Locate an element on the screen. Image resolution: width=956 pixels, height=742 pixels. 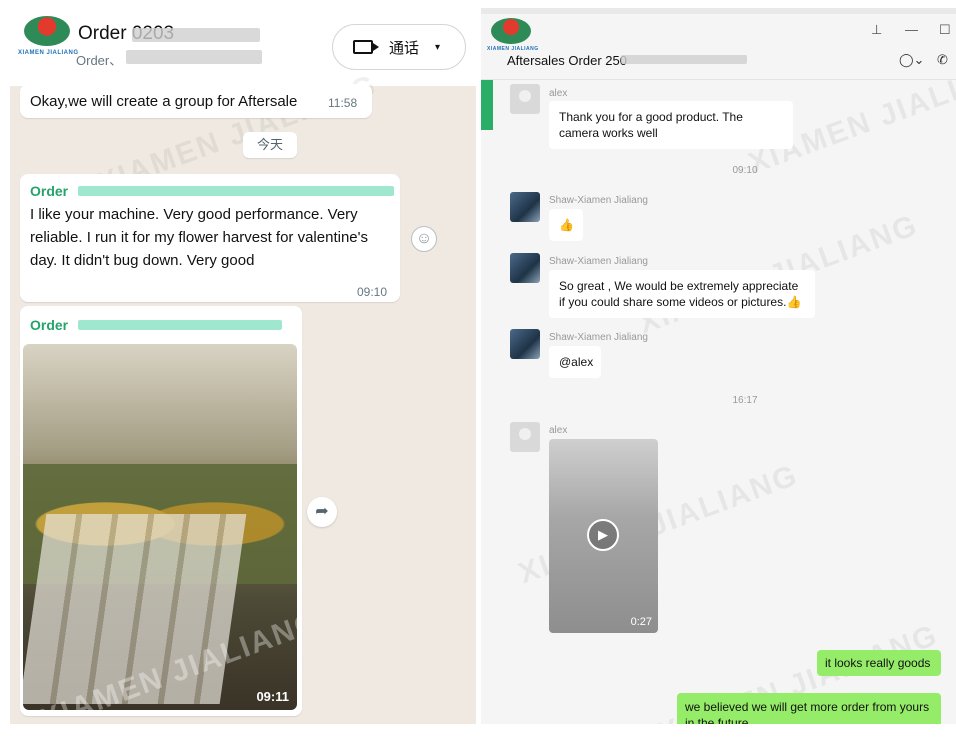
sidebar-accent is located at coordinates (487, 105).